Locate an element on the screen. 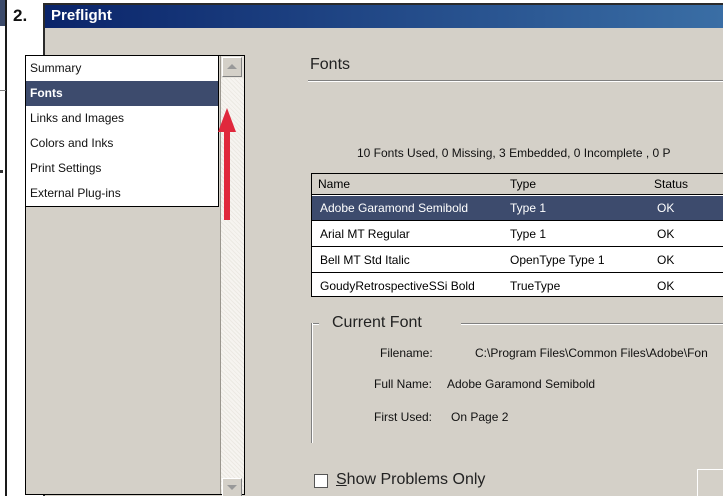 The width and height of the screenshot is (723, 496). table-header: Name Type Status is located at coordinates (517, 184).